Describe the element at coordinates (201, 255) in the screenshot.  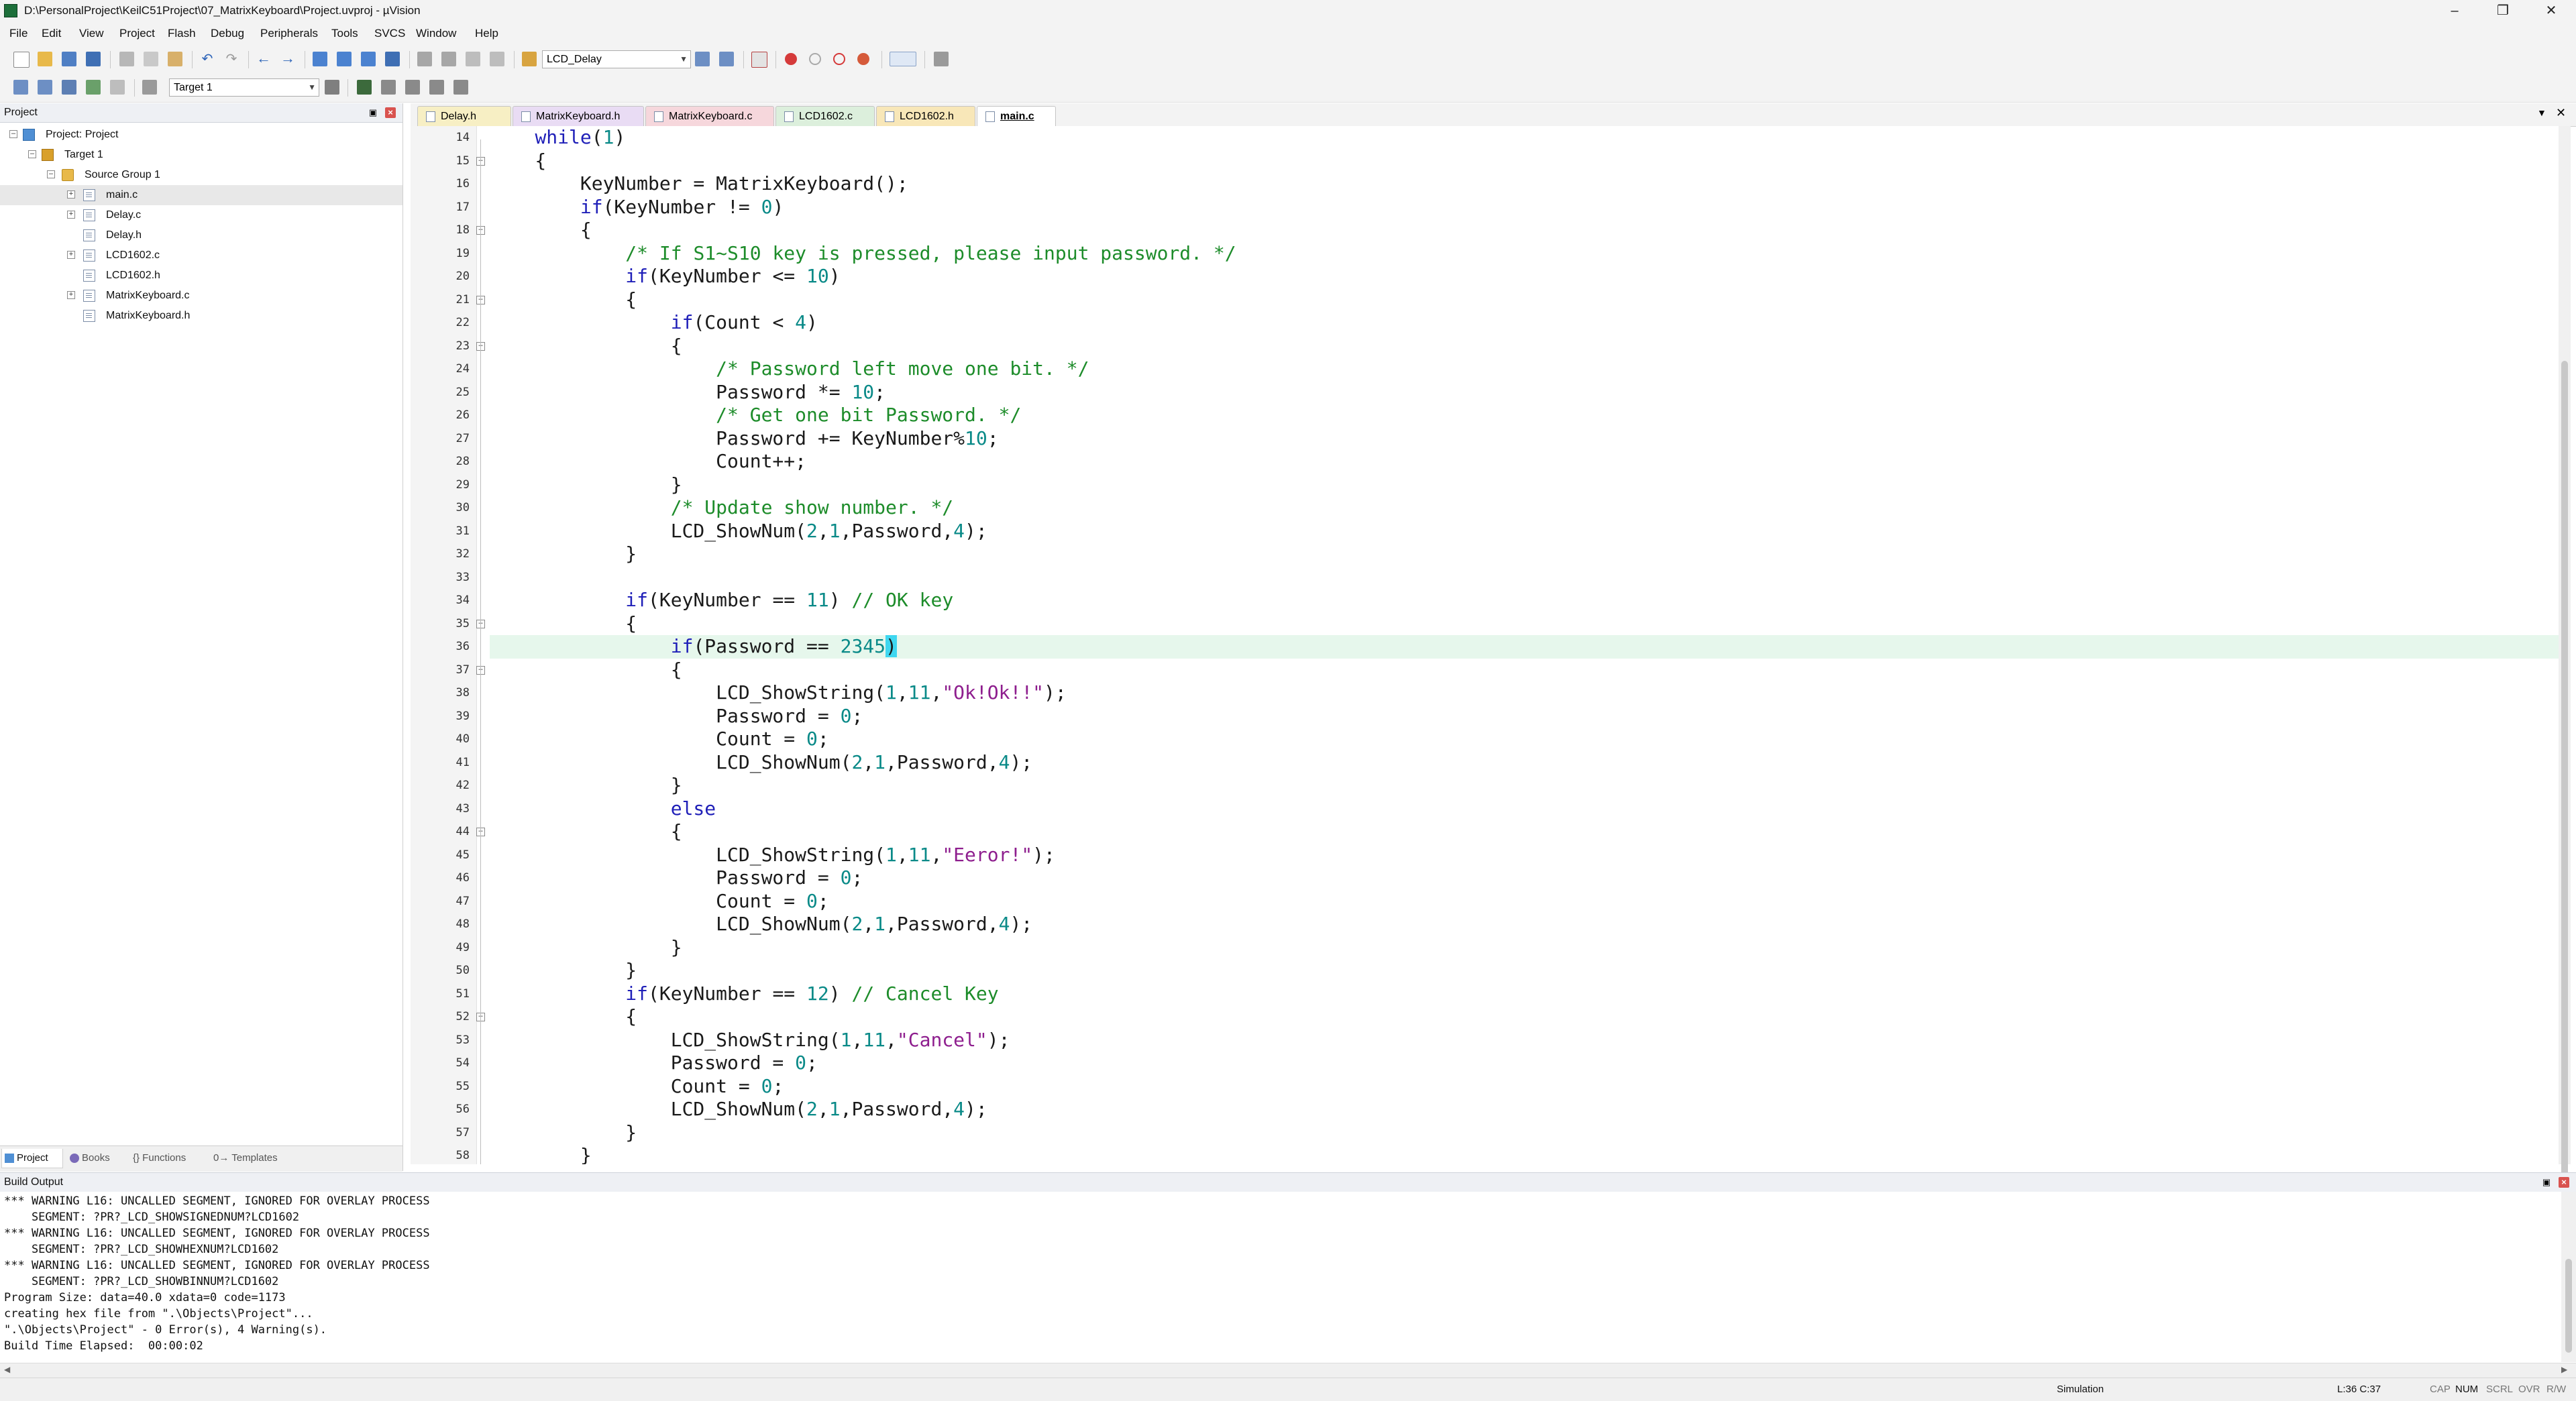
I see `tree-file: + LCD1602.c` at that location.